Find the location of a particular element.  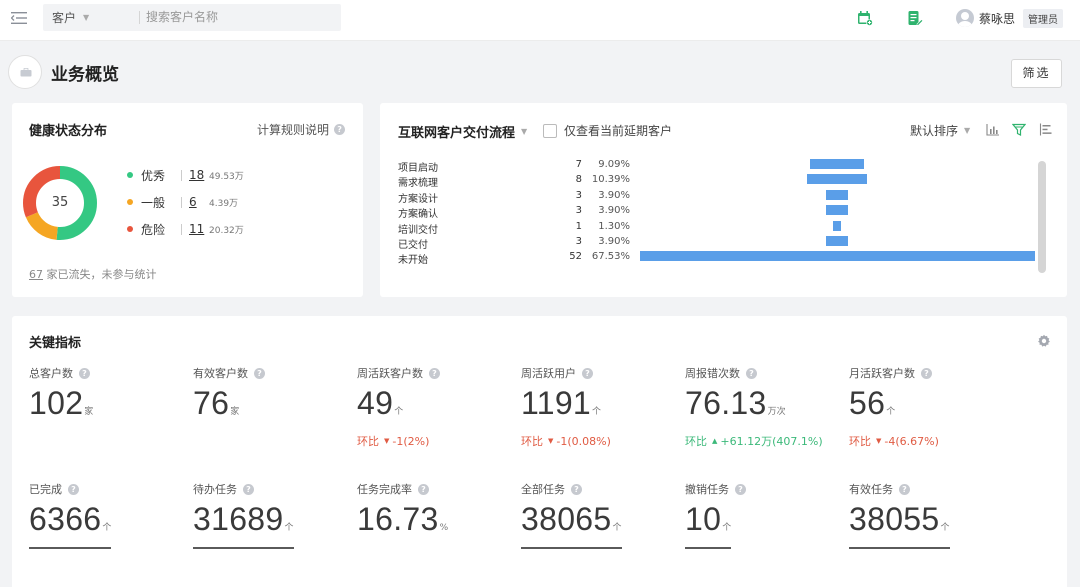

search-scope-select: 客户 ▼ is located at coordinates (70, 17).